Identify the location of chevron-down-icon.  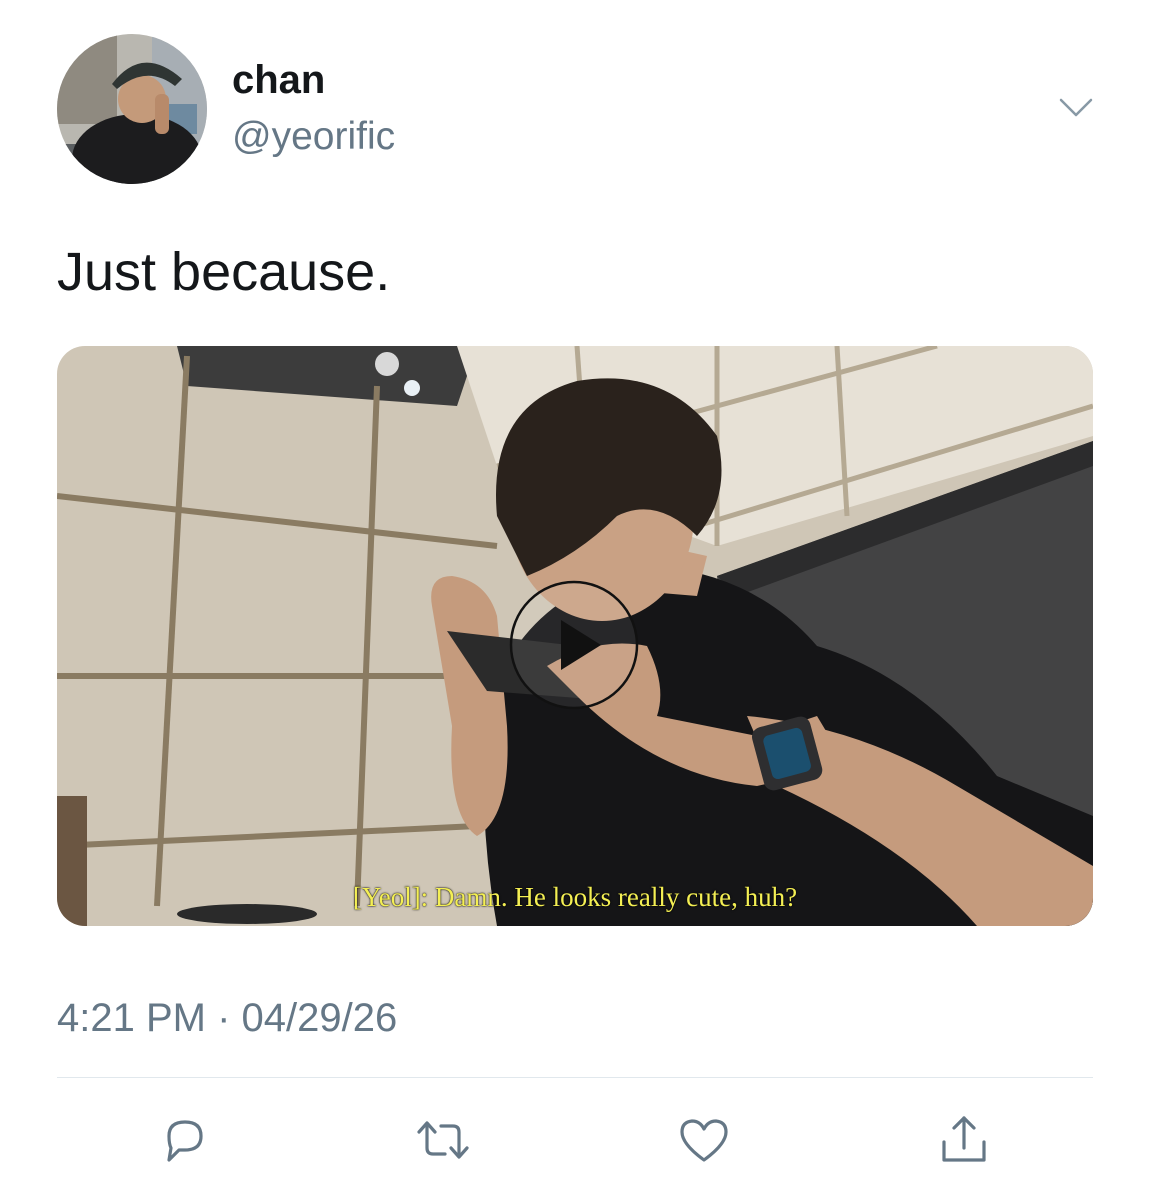
(1076, 107).